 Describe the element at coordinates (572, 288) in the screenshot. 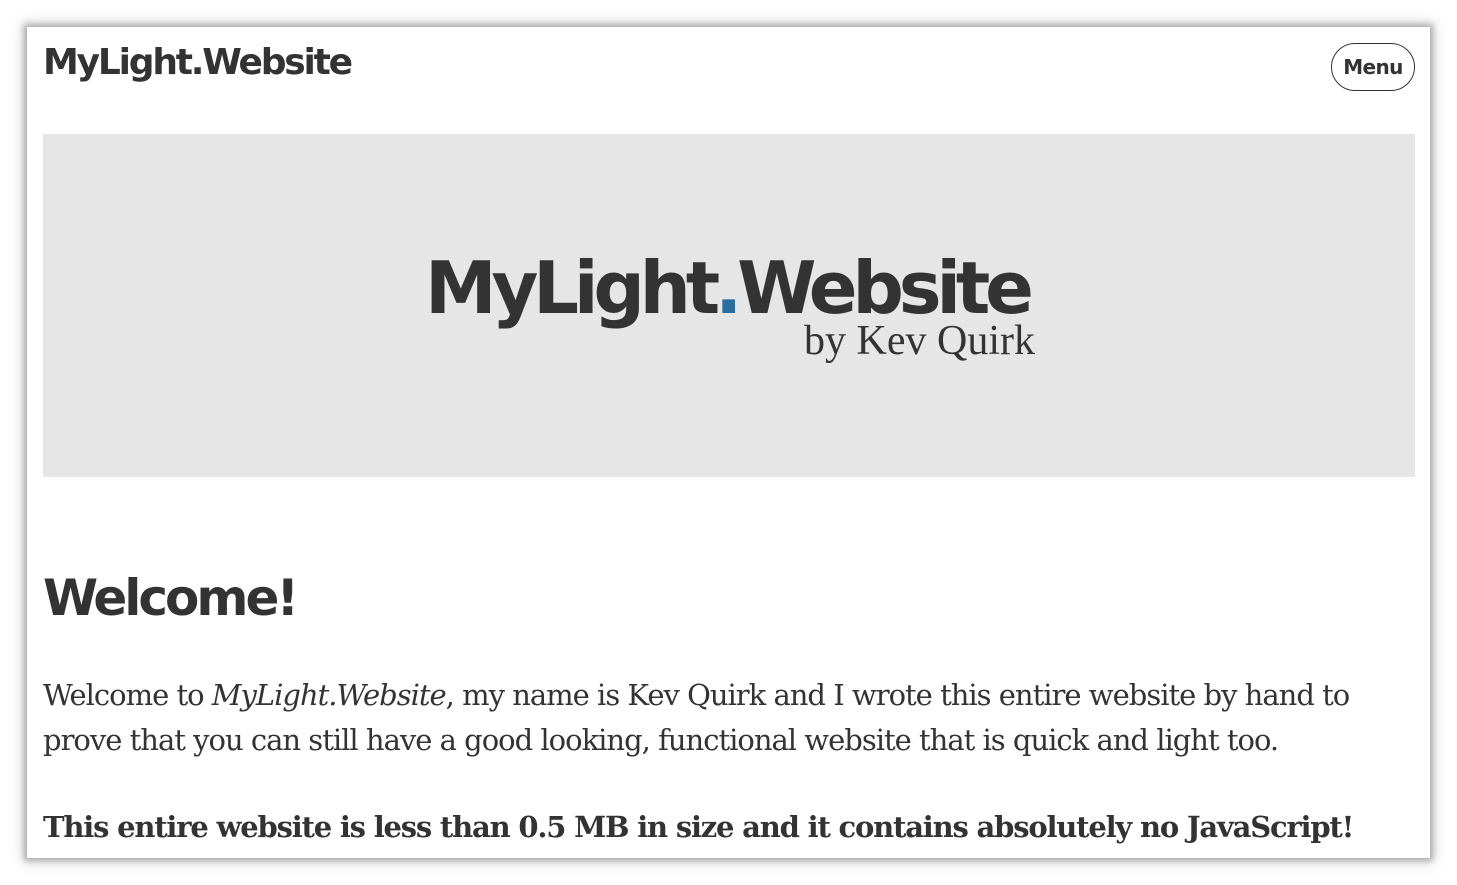

I see `logo-wordmark-part1: MyLight` at that location.